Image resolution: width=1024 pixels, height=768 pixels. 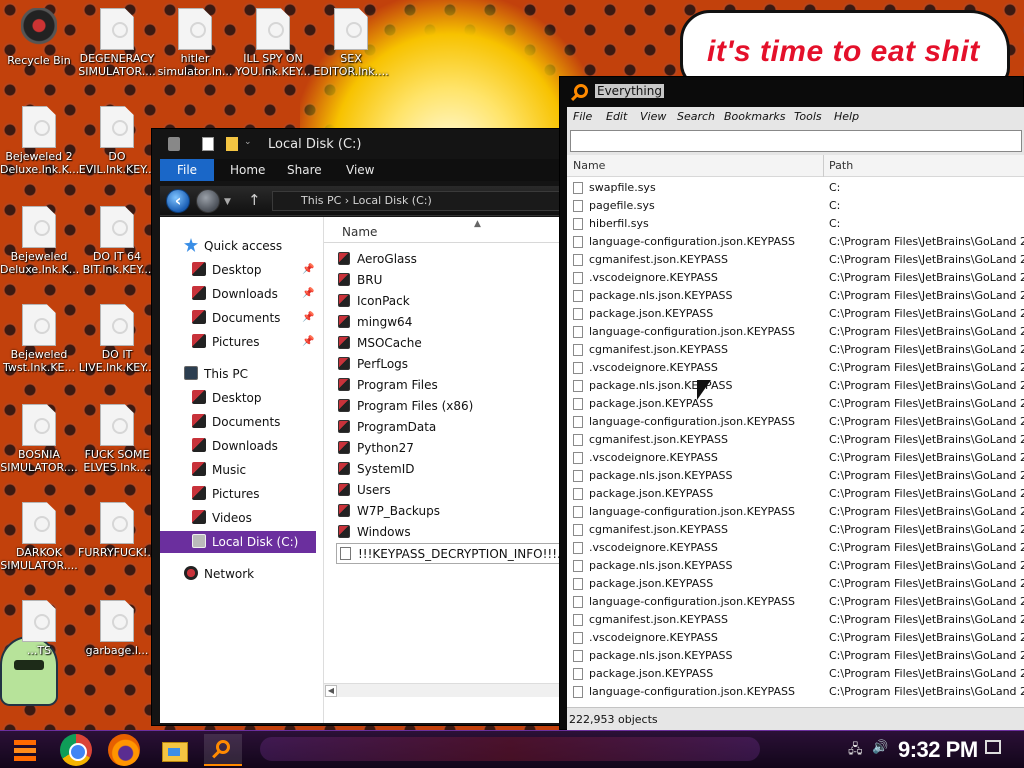 I want to click on everything-taskbar-button, so click(x=223, y=750).